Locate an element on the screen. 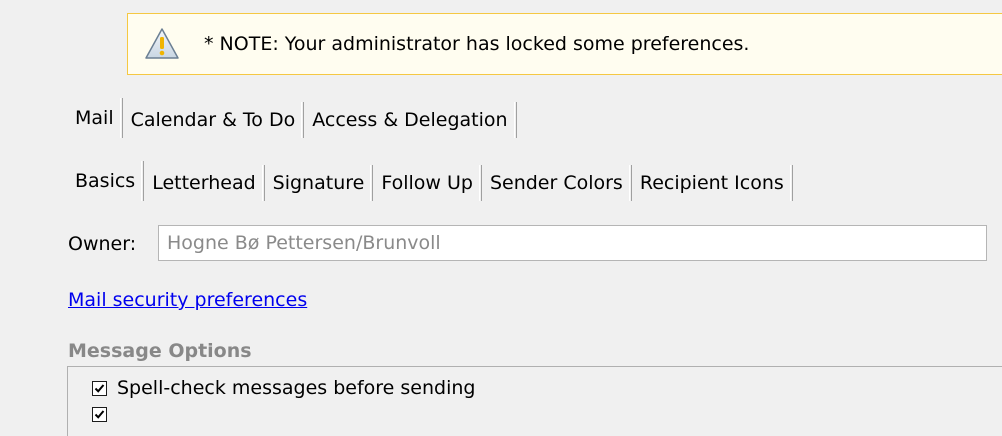 The width and height of the screenshot is (1002, 436). tab-access-delegation: Access & Delegation is located at coordinates (410, 120).